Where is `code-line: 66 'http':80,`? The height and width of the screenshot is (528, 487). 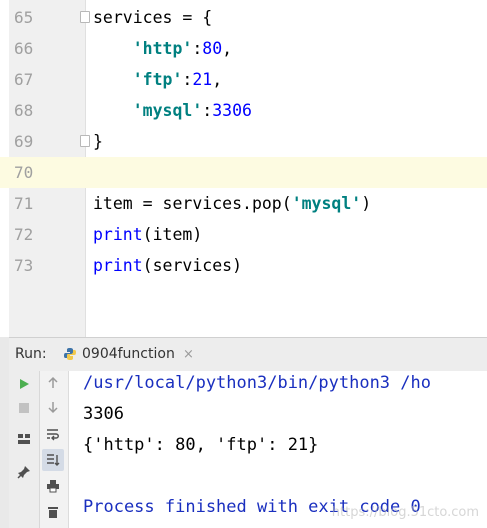 code-line: 66 'http':80, is located at coordinates (243, 48).